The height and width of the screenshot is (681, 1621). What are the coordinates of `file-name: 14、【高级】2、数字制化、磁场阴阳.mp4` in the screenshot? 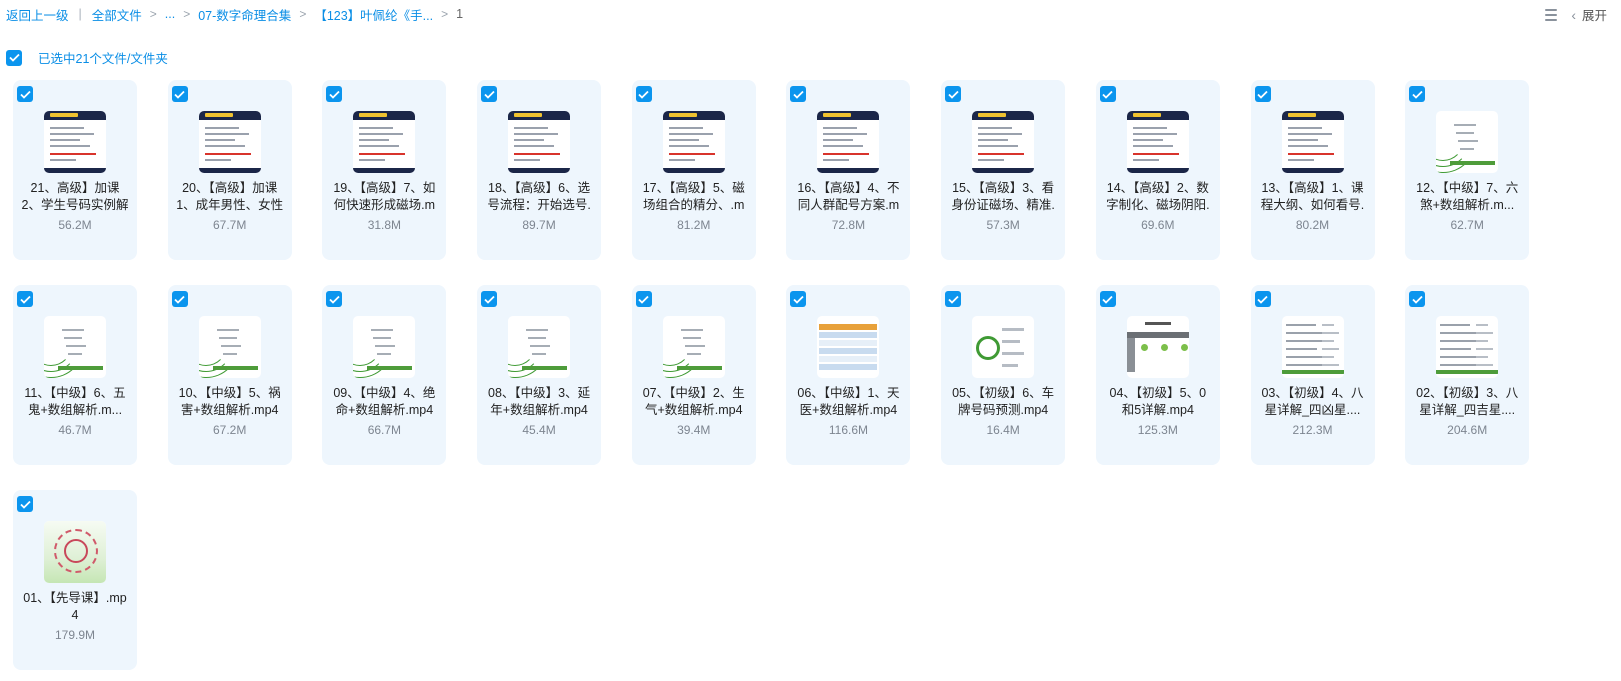 It's located at (1158, 196).